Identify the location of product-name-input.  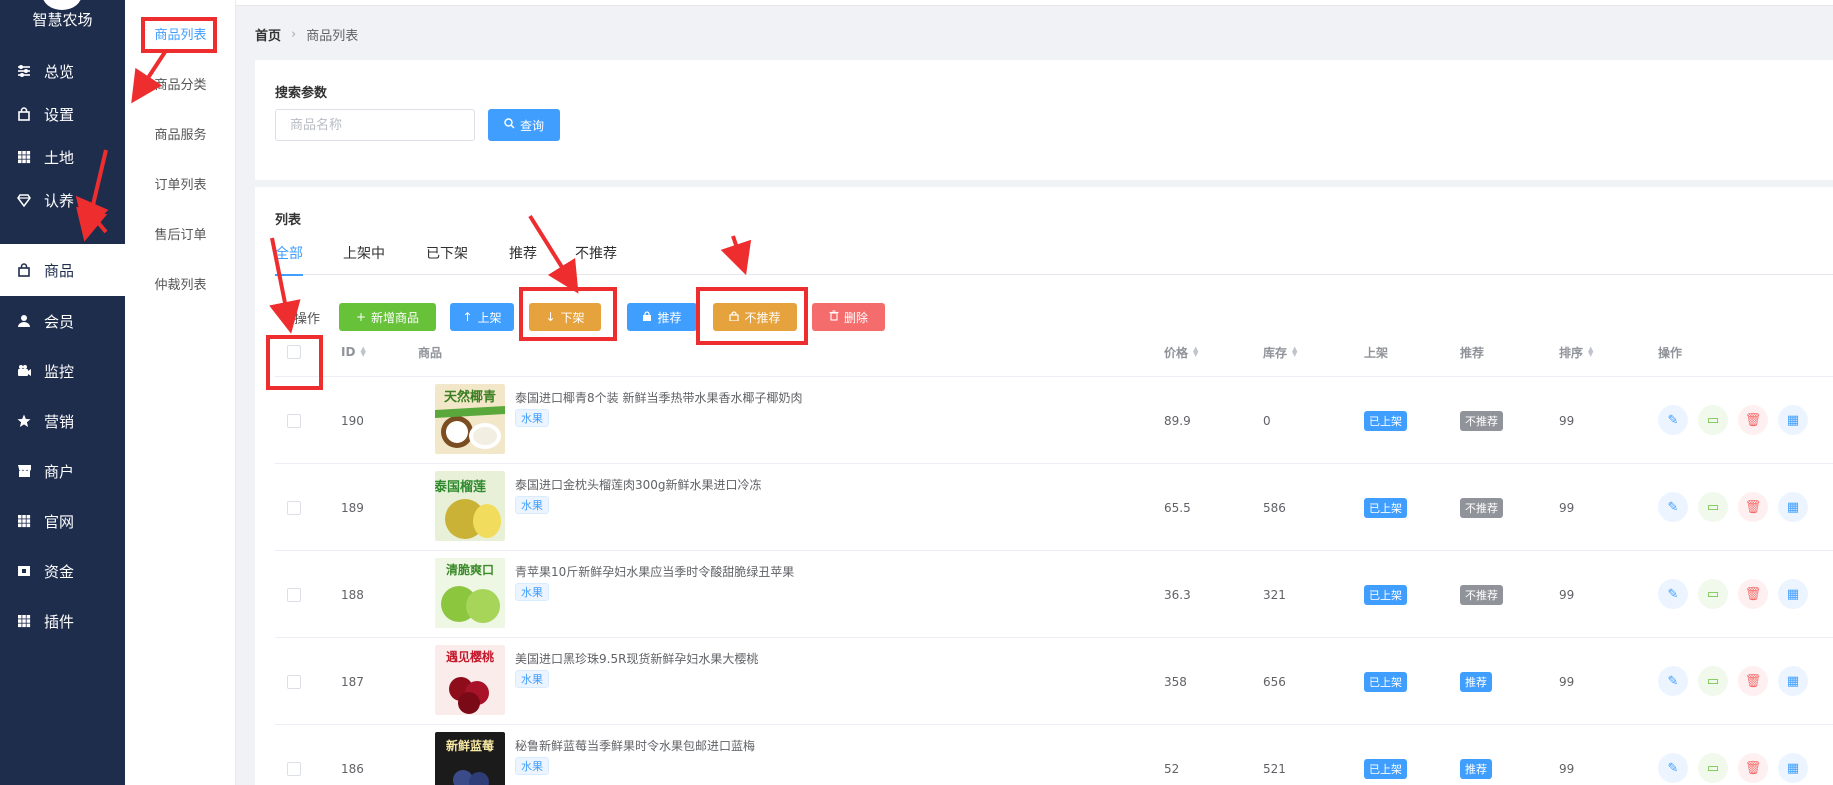
(375, 125).